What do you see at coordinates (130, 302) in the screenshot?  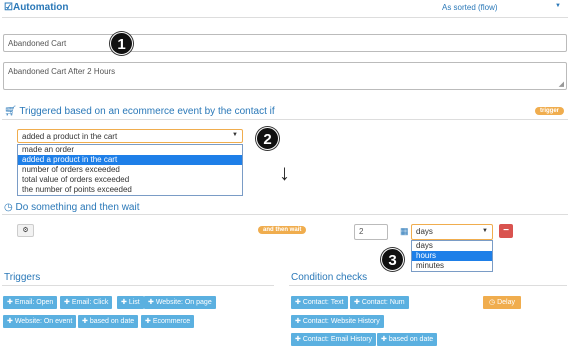 I see `add-list-button: ✚ List` at bounding box center [130, 302].